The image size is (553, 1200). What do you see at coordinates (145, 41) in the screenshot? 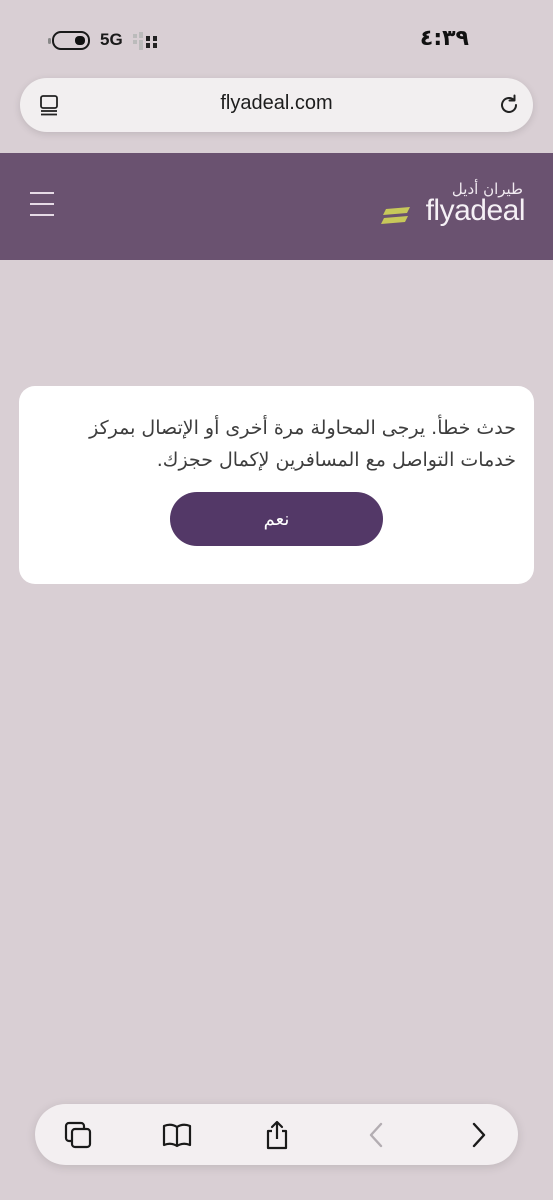
I see `signal-icon` at bounding box center [145, 41].